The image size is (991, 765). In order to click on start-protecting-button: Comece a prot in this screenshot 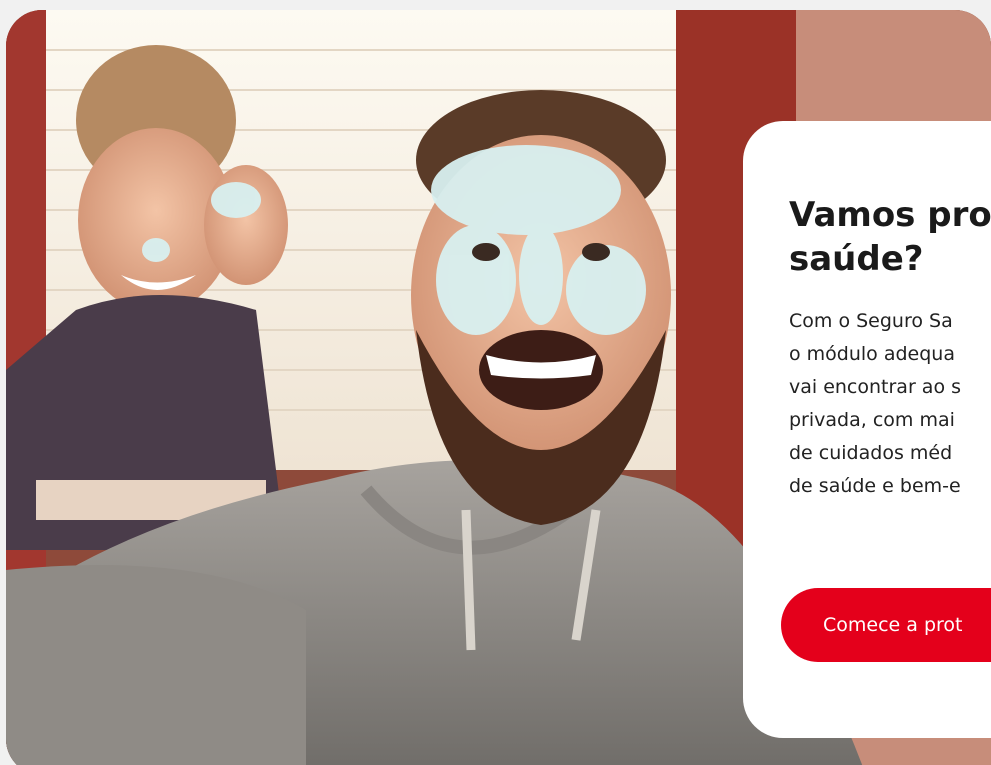, I will do `click(886, 625)`.